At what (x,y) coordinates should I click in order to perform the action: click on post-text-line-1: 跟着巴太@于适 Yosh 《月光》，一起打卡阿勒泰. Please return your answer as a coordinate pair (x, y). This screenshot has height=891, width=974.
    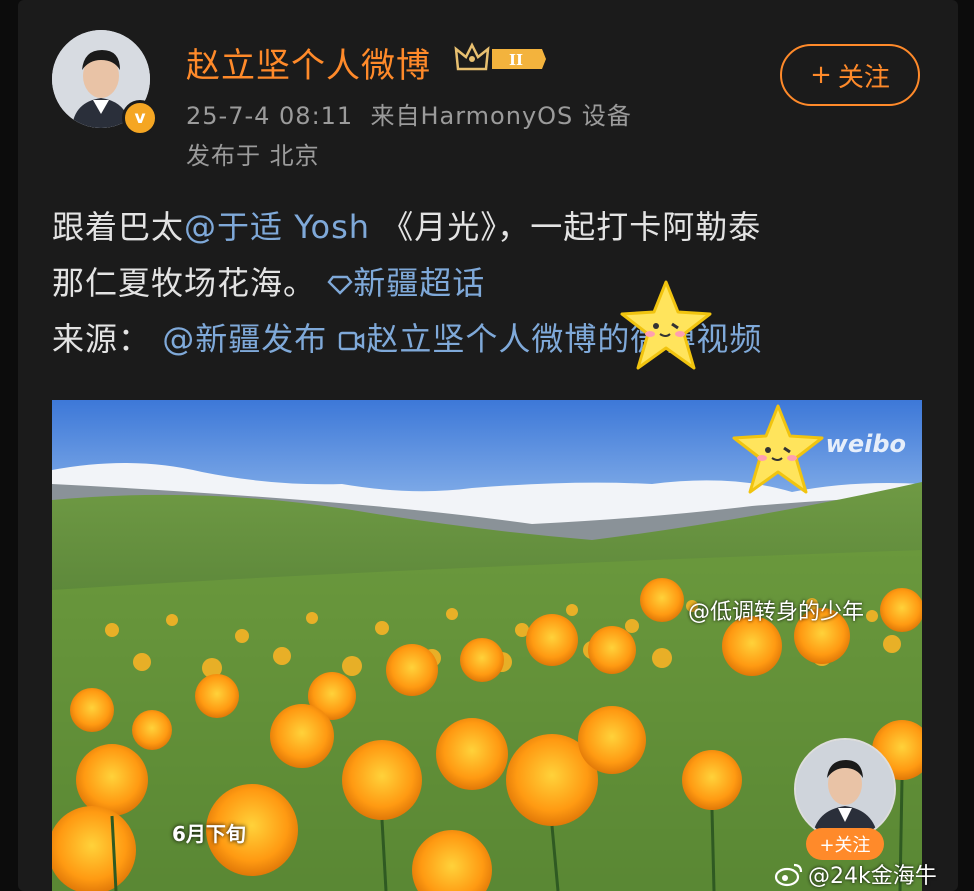
    Looking at the image, I should click on (407, 227).